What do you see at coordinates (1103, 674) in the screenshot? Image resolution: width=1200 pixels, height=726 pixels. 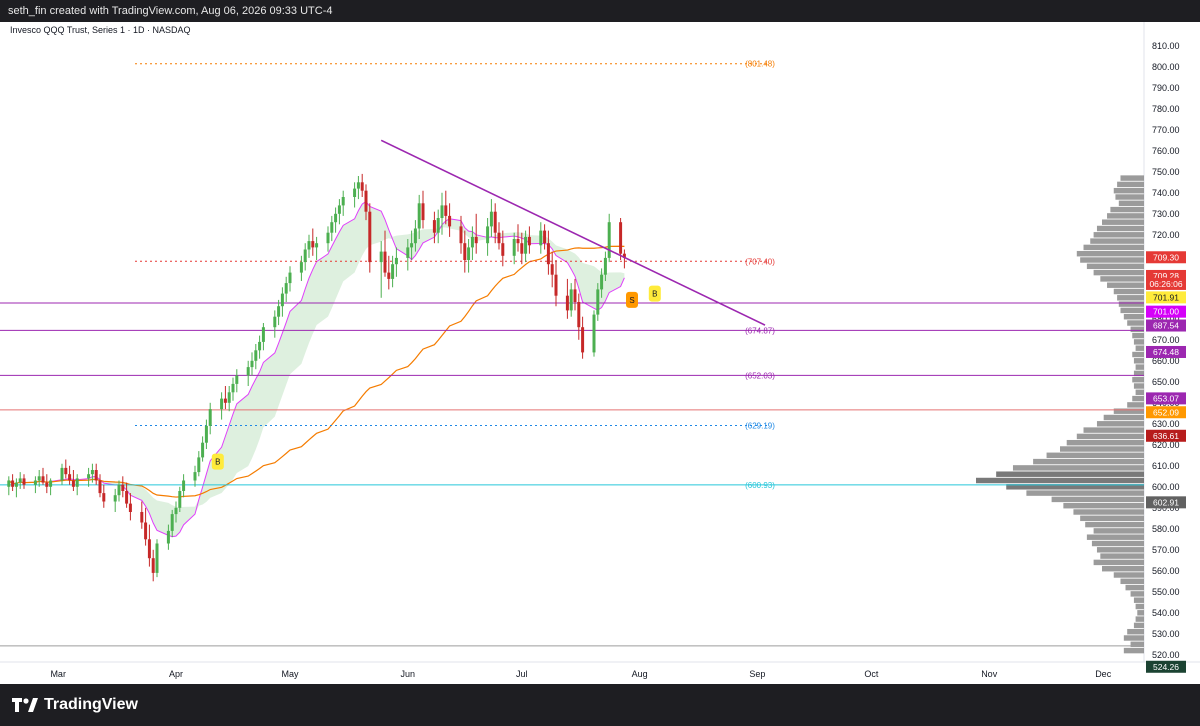 I see `x-month-label: Dec` at bounding box center [1103, 674].